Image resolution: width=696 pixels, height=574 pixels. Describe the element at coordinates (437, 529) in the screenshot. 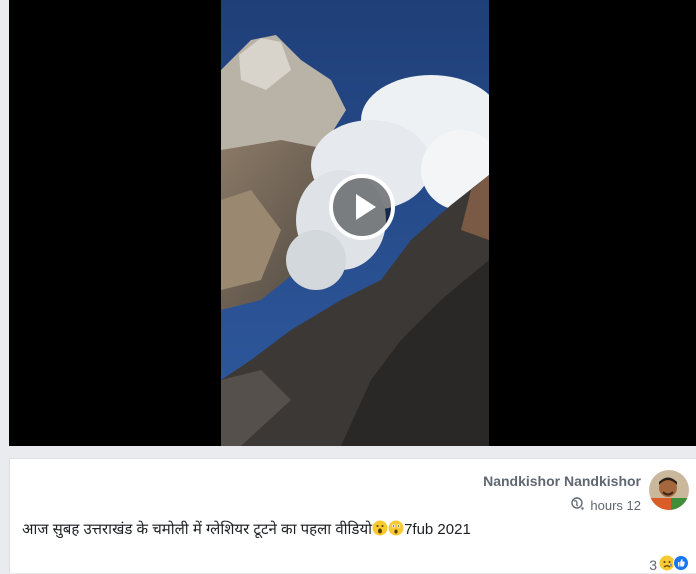

I see `post-text-date: 7fub 2021` at that location.